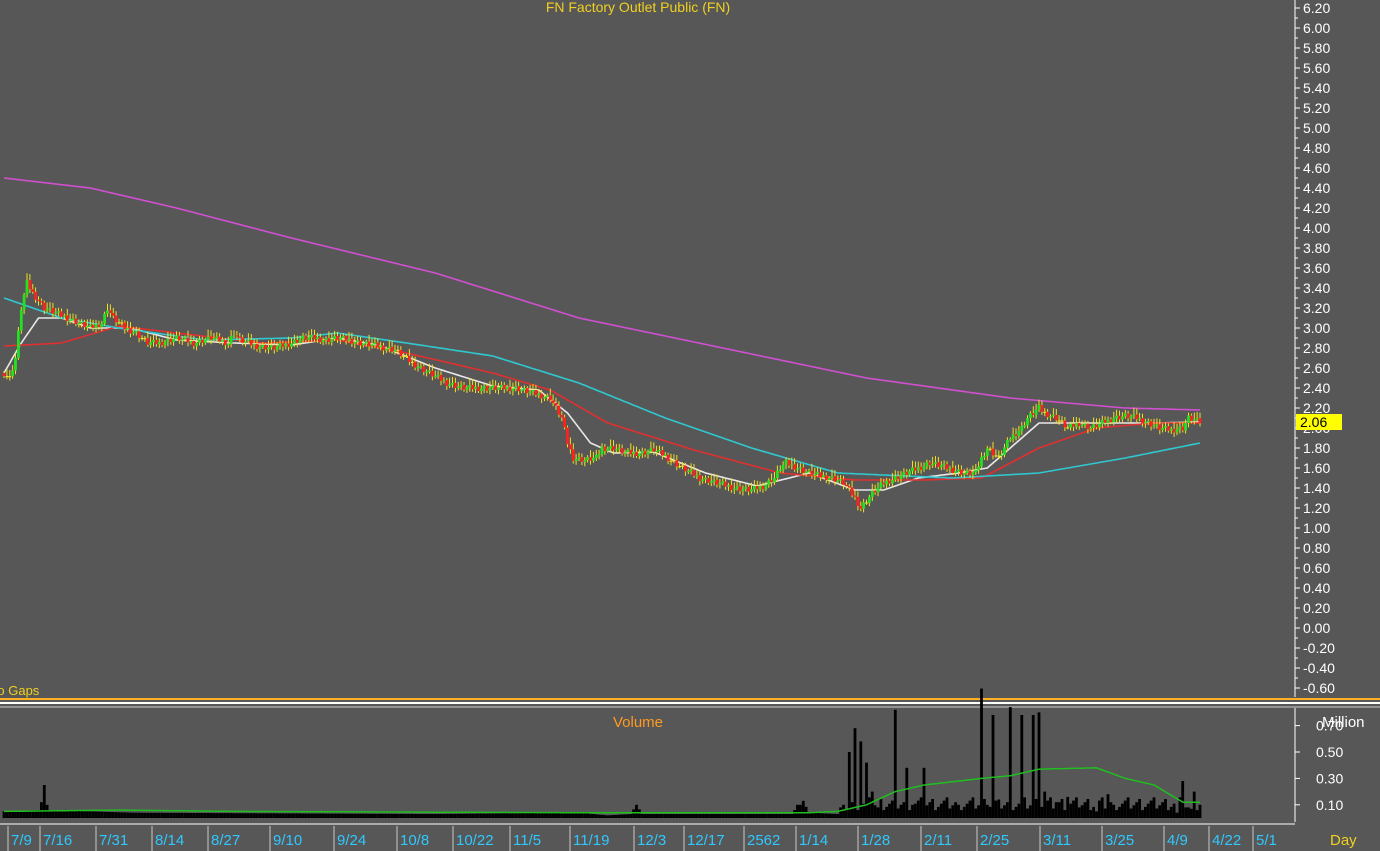 The width and height of the screenshot is (1380, 851). What do you see at coordinates (1329, 752) in the screenshot?
I see `volume-tick-label: 0.50` at bounding box center [1329, 752].